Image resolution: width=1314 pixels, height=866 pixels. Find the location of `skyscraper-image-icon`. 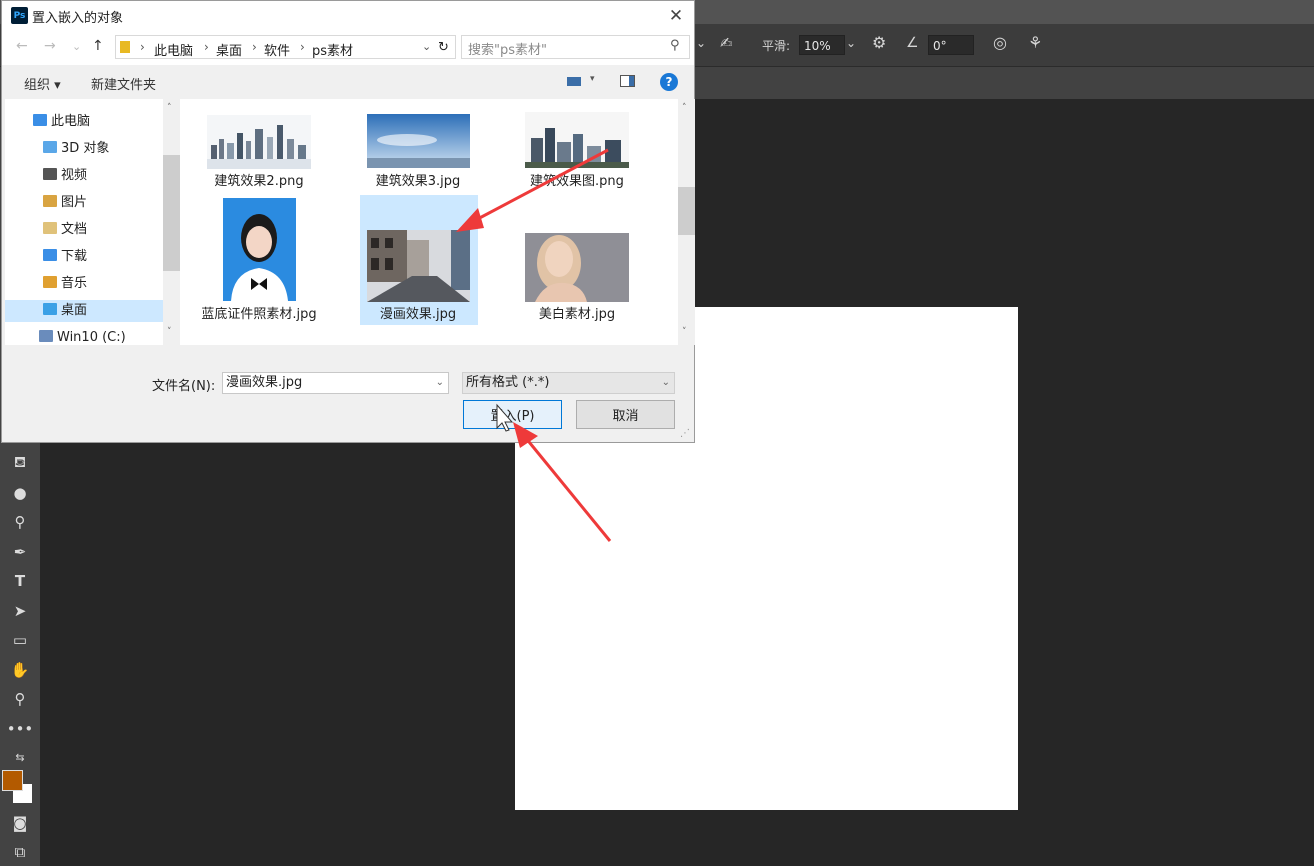

skyscraper-image-icon is located at coordinates (577, 140).